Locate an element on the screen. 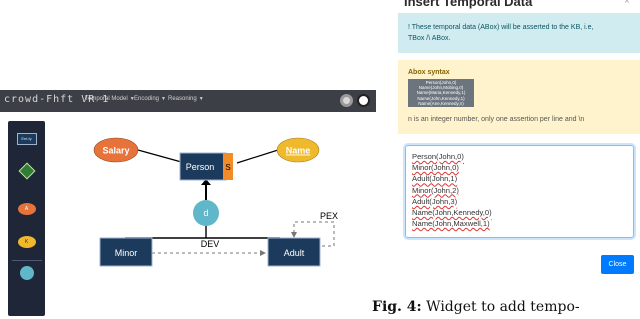 This screenshot has width=640, height=319. inheritance-label: d is located at coordinates (205, 213).